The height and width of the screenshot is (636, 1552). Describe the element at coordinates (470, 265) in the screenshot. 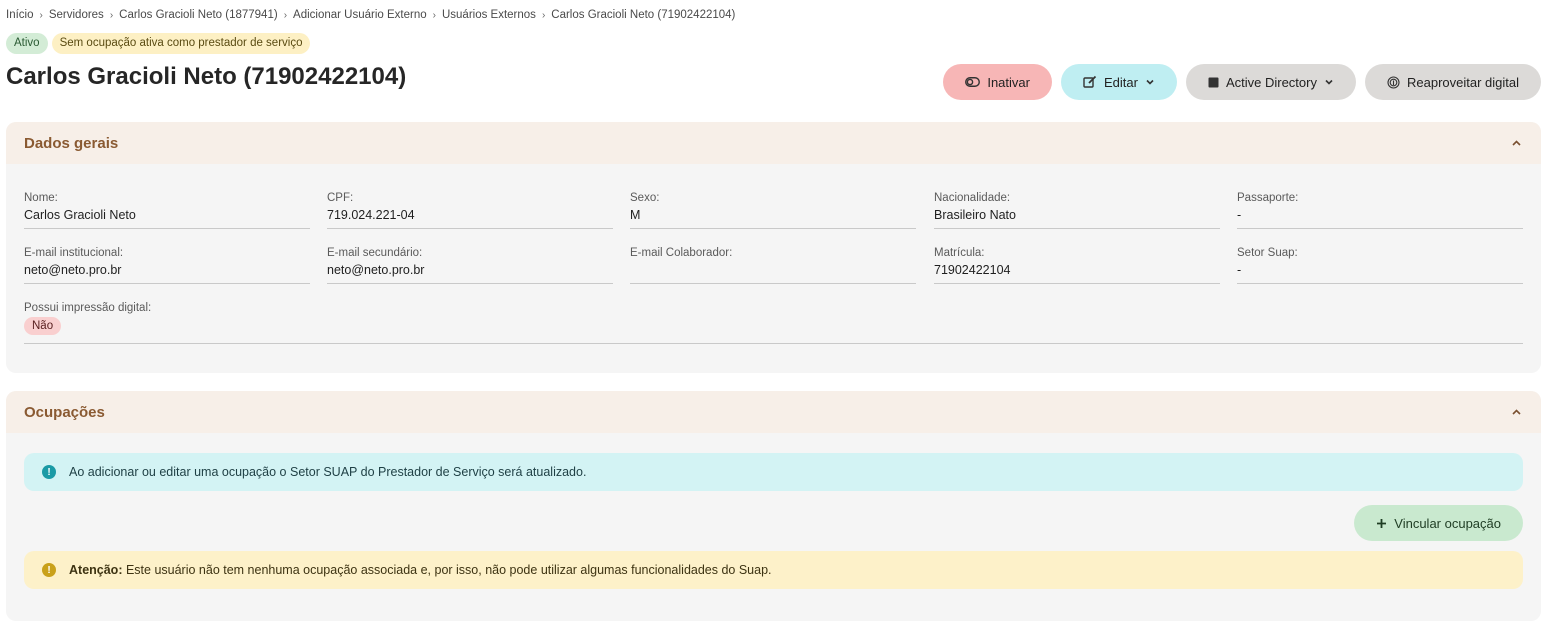

I see `field-email-secundario: E-mail secundário: neto@neto.pro.br` at that location.